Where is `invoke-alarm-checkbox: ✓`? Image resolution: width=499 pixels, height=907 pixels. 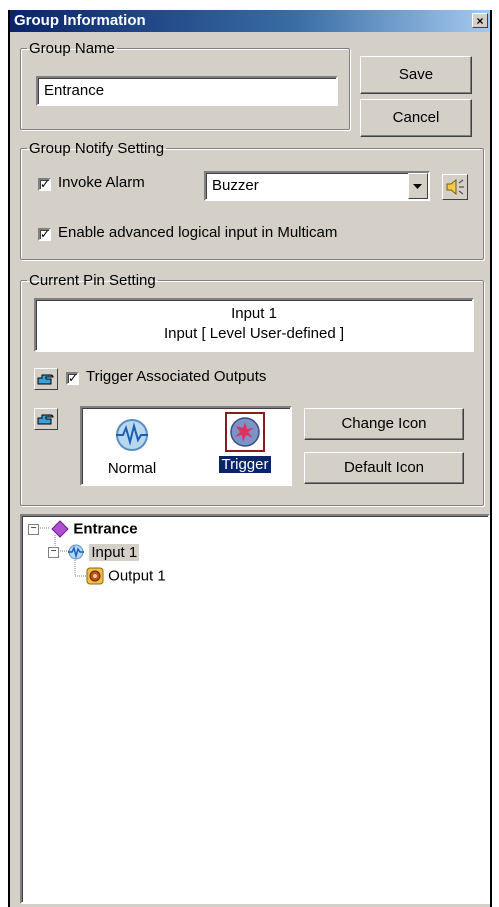
invoke-alarm-checkbox: ✓ is located at coordinates (44, 184).